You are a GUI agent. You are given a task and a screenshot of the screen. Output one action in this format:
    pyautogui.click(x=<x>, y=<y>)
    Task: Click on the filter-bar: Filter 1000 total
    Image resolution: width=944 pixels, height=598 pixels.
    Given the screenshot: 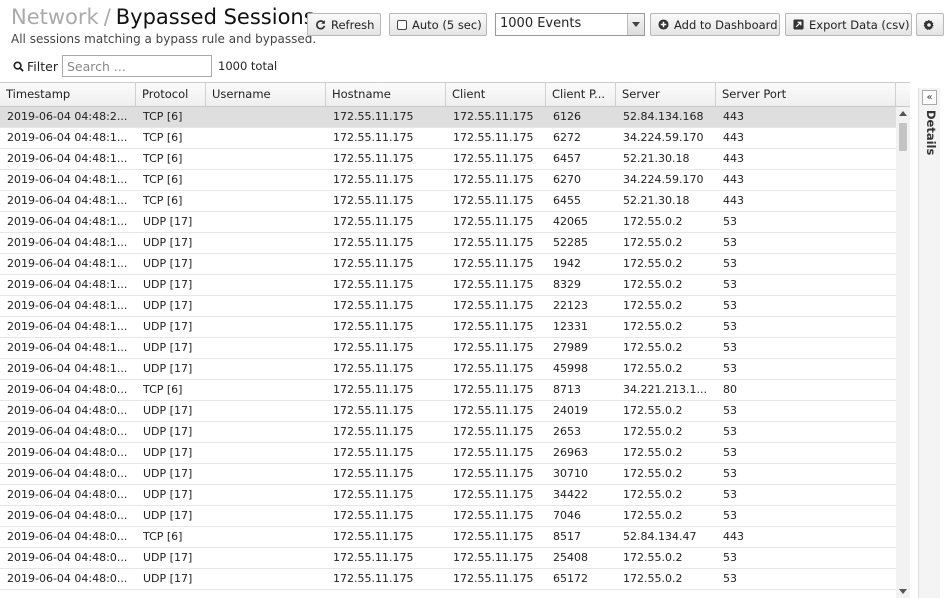 What is the action you would take?
    pyautogui.click(x=472, y=67)
    